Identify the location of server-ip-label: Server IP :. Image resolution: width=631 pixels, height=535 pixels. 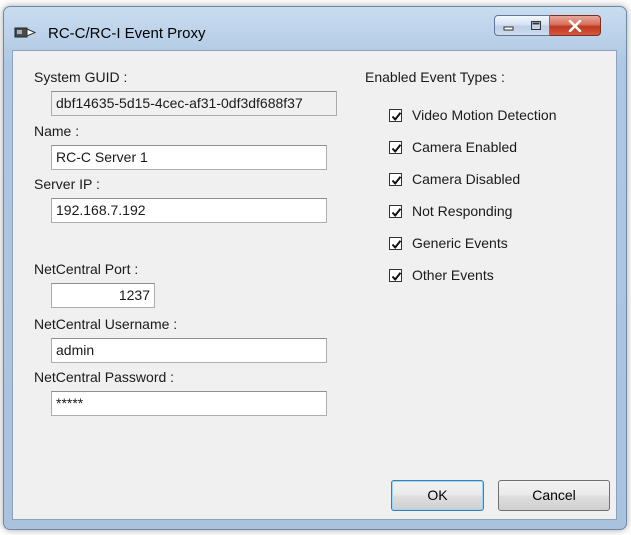
(67, 184).